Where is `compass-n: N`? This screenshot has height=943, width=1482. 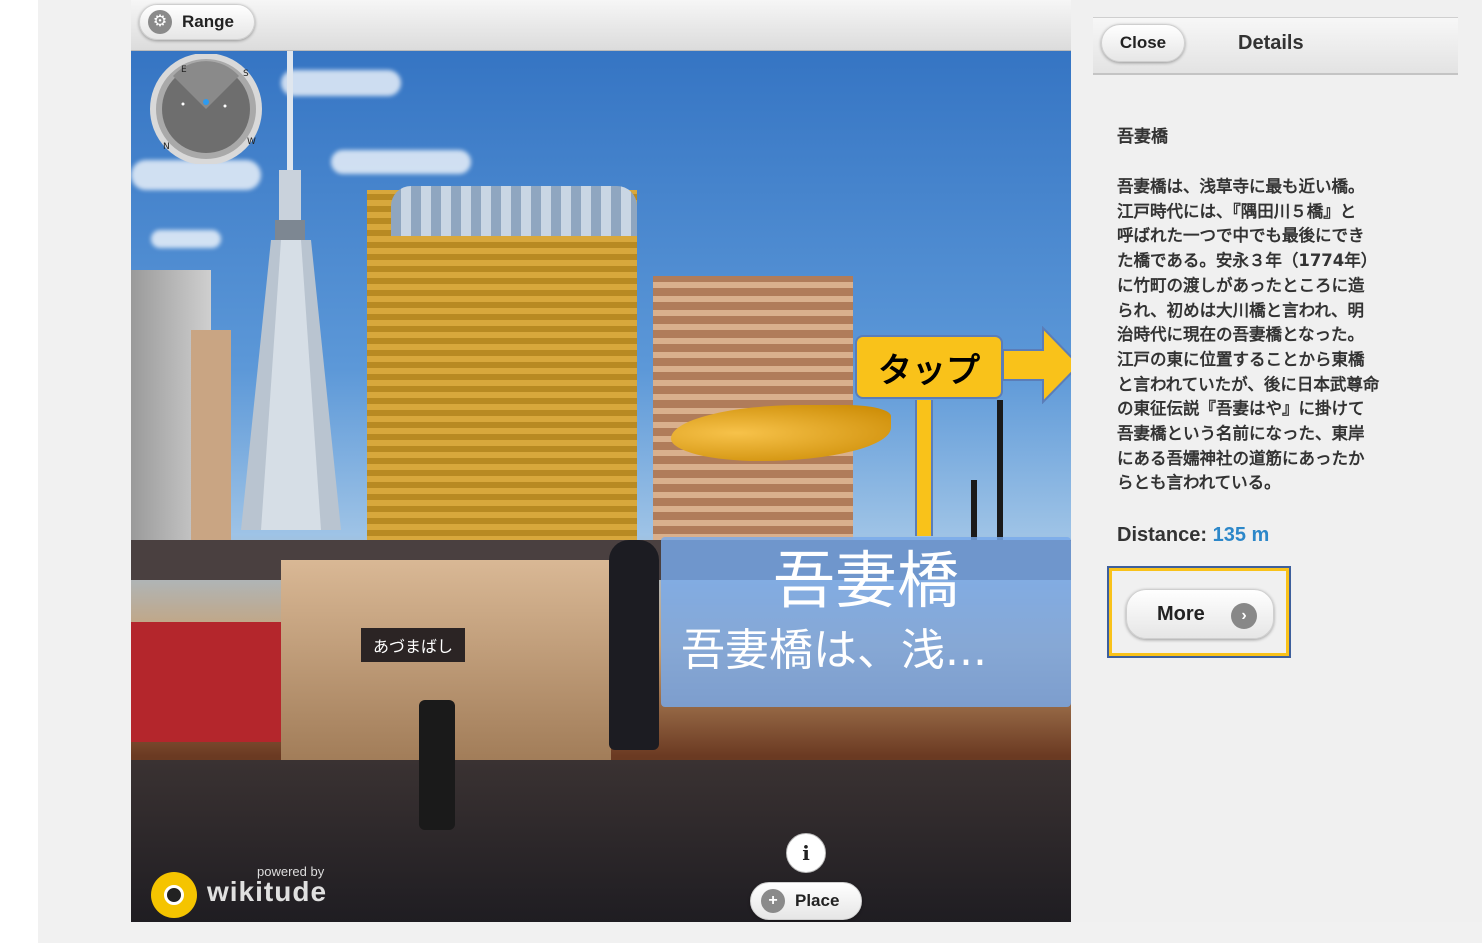
compass-n: N is located at coordinates (166, 147).